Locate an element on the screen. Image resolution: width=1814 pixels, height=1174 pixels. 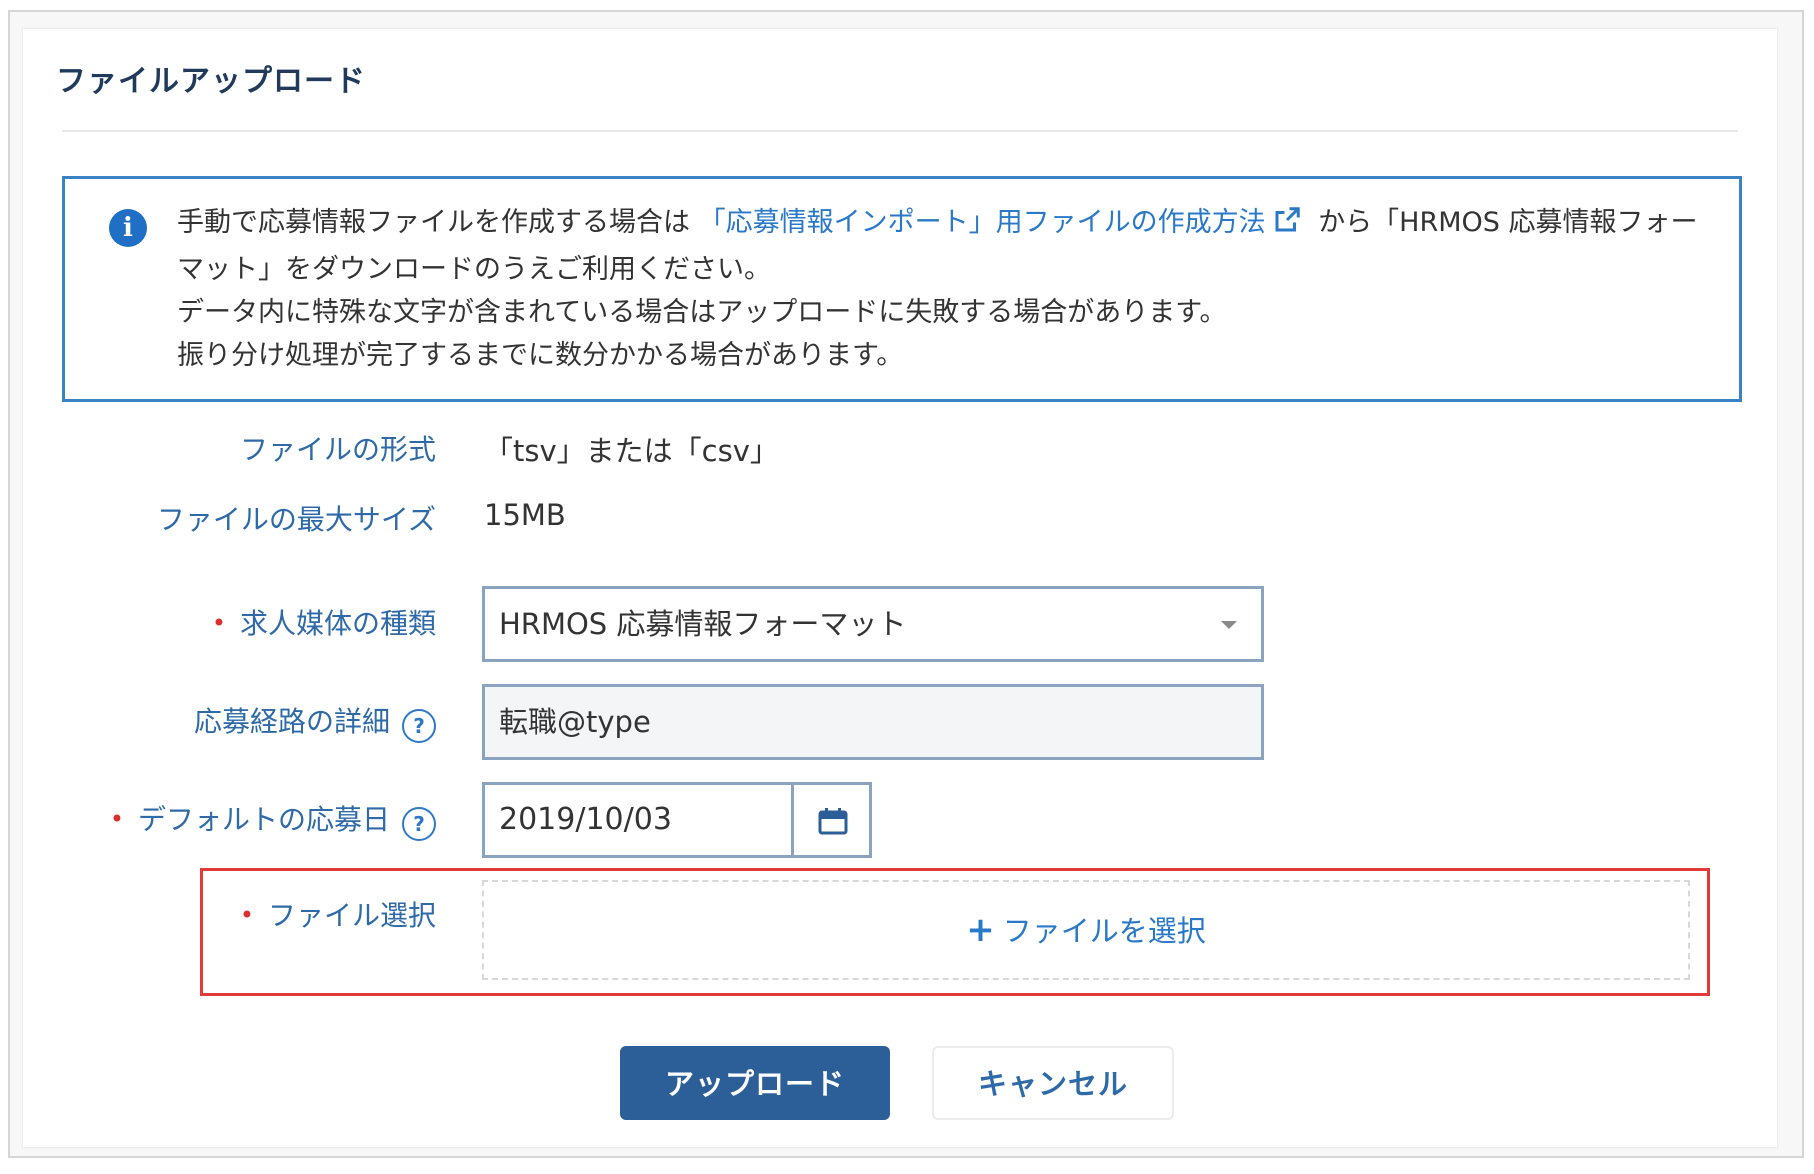
default-date-input: 2019/10/03 is located at coordinates (638, 820).